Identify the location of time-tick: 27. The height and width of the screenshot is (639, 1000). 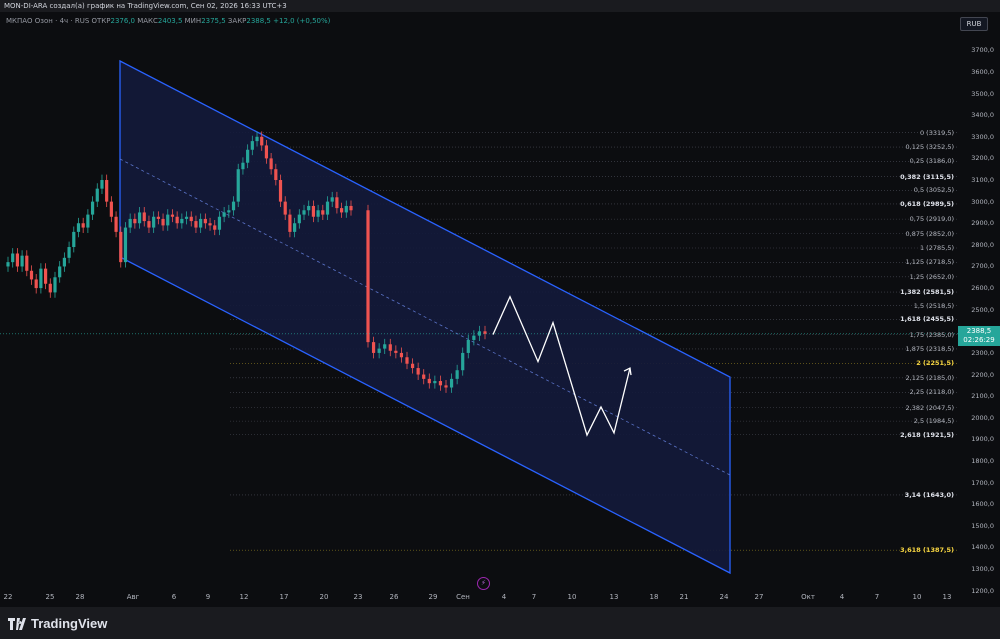
(759, 597).